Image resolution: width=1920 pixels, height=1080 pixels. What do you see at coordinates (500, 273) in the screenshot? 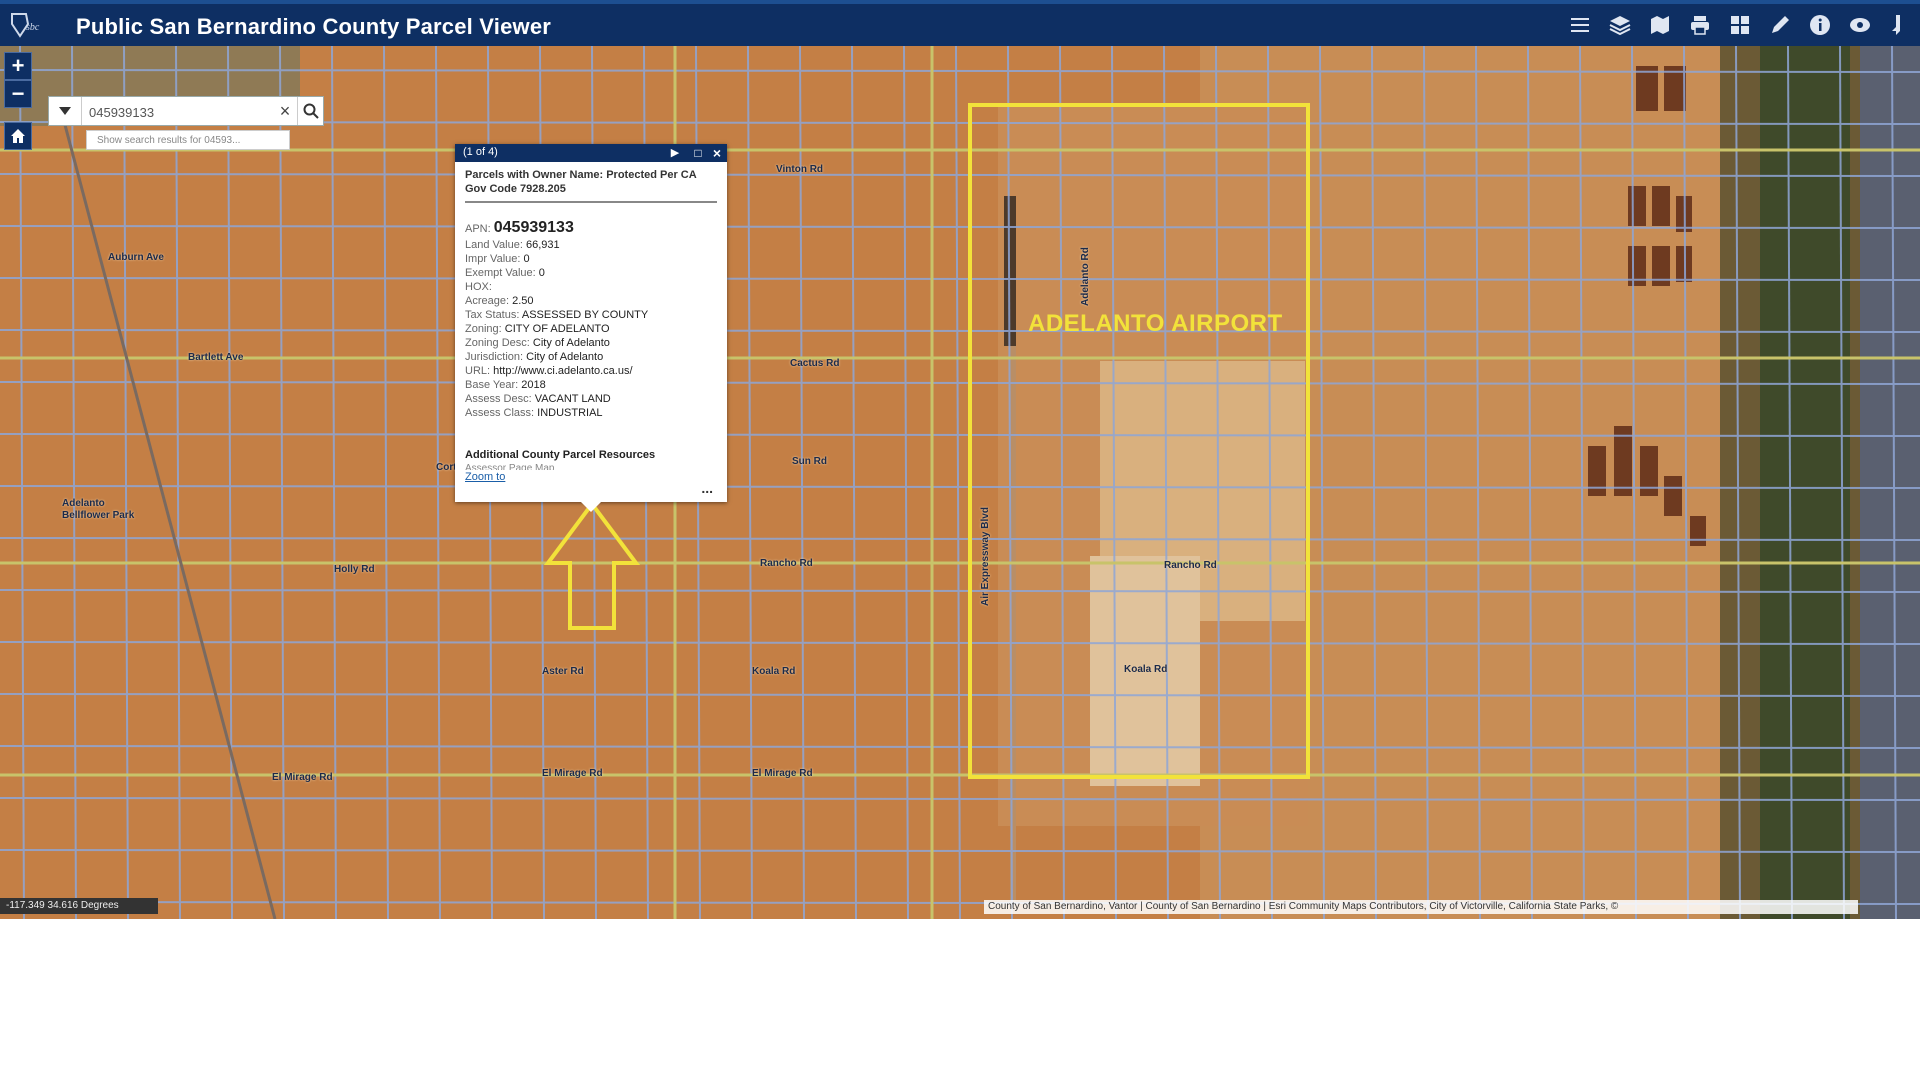
I see `attribute-label: Exempt Value:` at bounding box center [500, 273].